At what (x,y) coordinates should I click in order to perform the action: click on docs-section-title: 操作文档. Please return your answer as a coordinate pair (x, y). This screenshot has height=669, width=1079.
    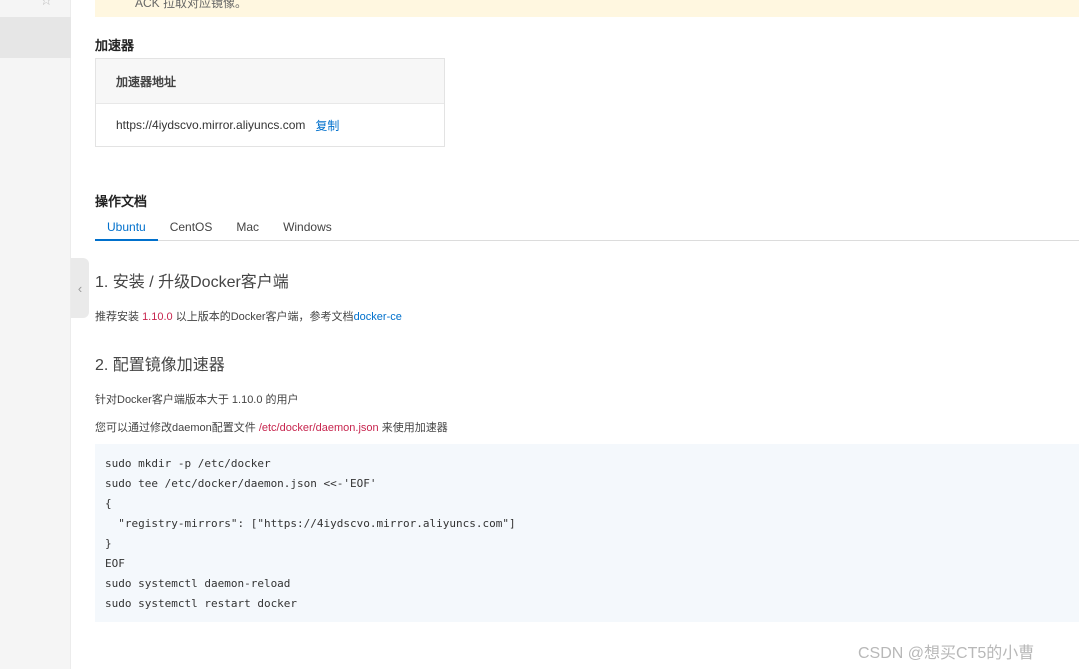
    Looking at the image, I should click on (121, 201).